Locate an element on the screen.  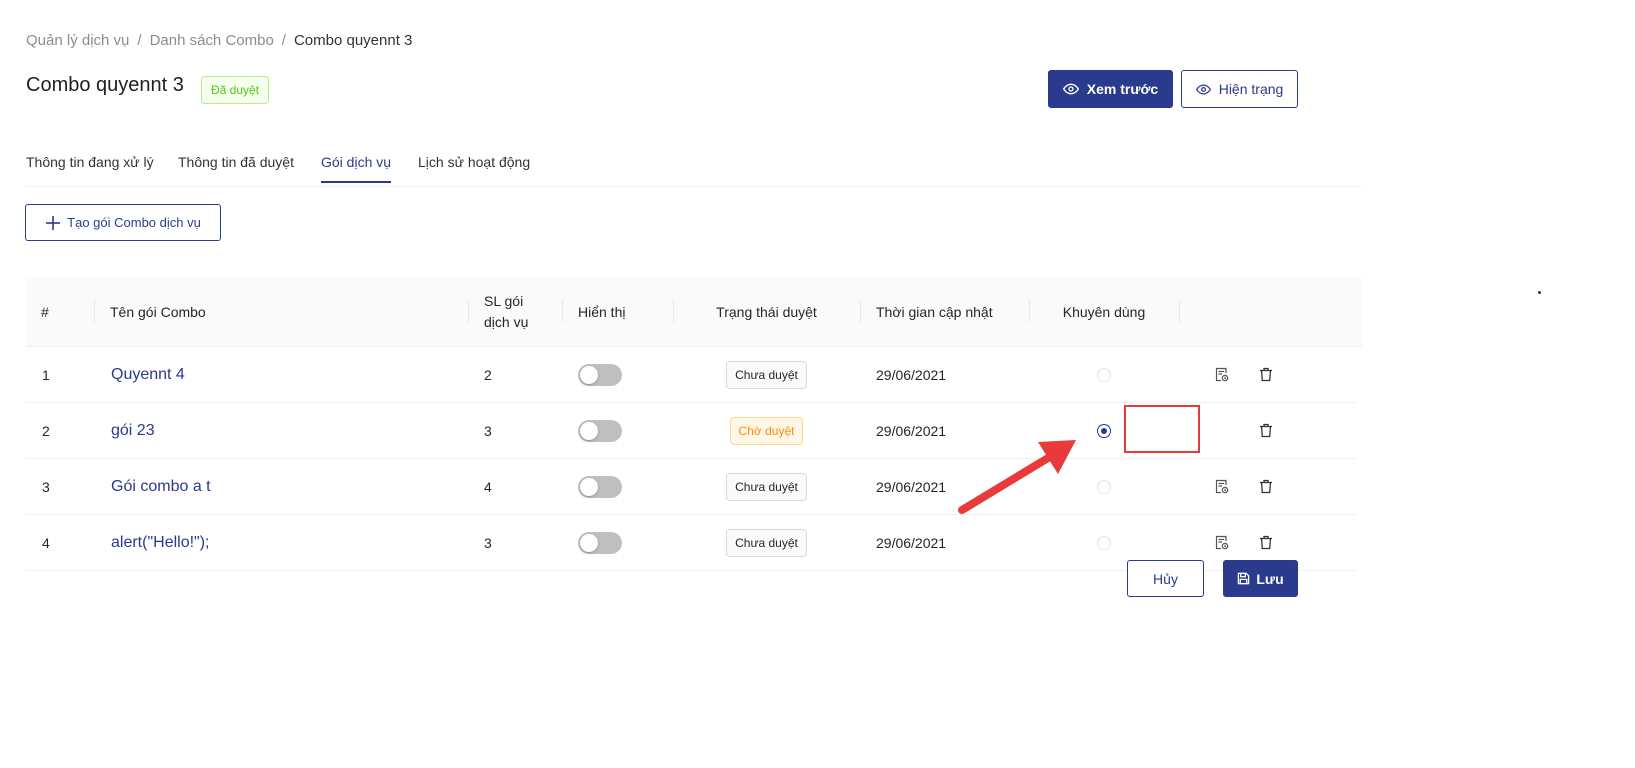
page-title: Combo quyennt 3 is located at coordinates (105, 85).